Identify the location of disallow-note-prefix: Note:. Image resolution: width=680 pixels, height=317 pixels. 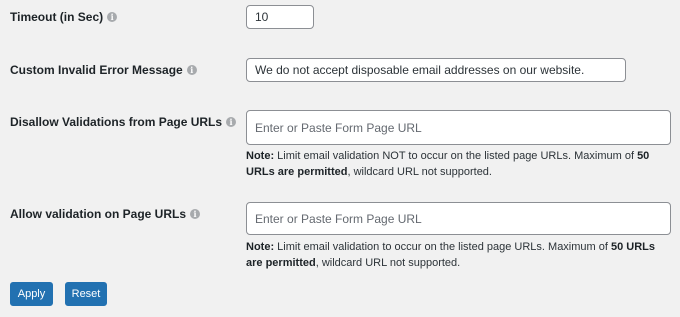
(260, 156).